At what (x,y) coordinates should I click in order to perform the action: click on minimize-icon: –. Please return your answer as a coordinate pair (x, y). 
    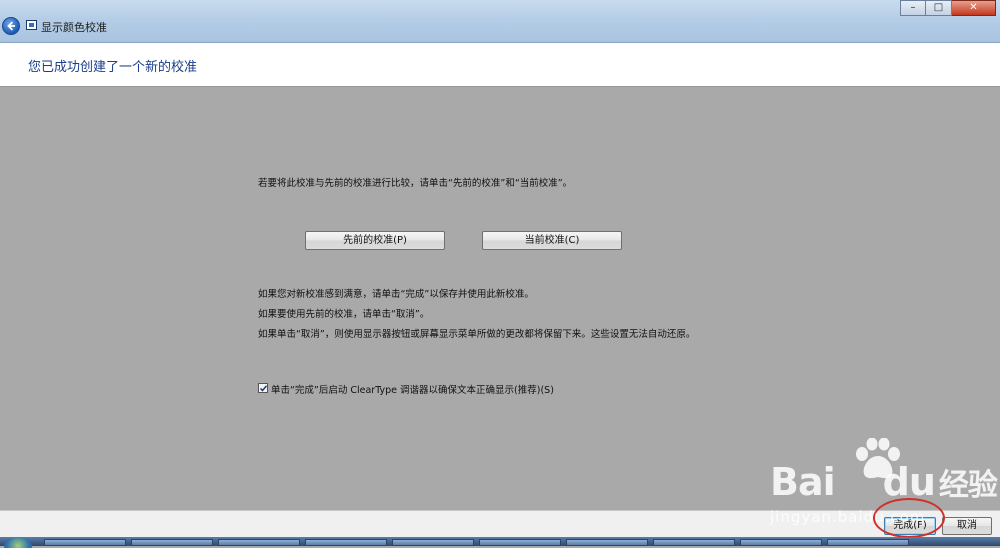
    Looking at the image, I should click on (913, 8).